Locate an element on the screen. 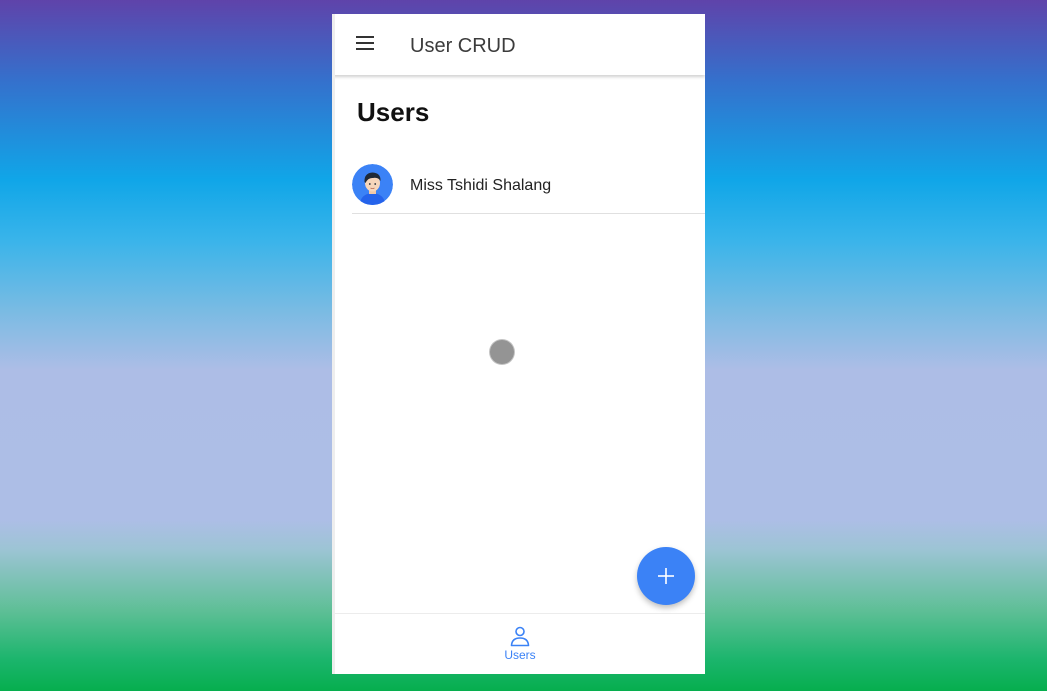 This screenshot has width=1047, height=691. user-list-item: Miss Tshidi Shalang is located at coordinates (528, 187).